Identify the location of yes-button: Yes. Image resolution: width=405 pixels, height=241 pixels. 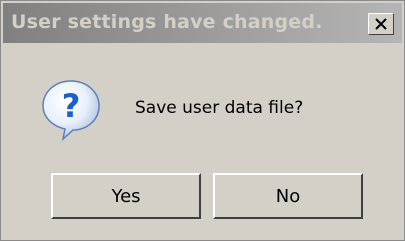
(126, 196).